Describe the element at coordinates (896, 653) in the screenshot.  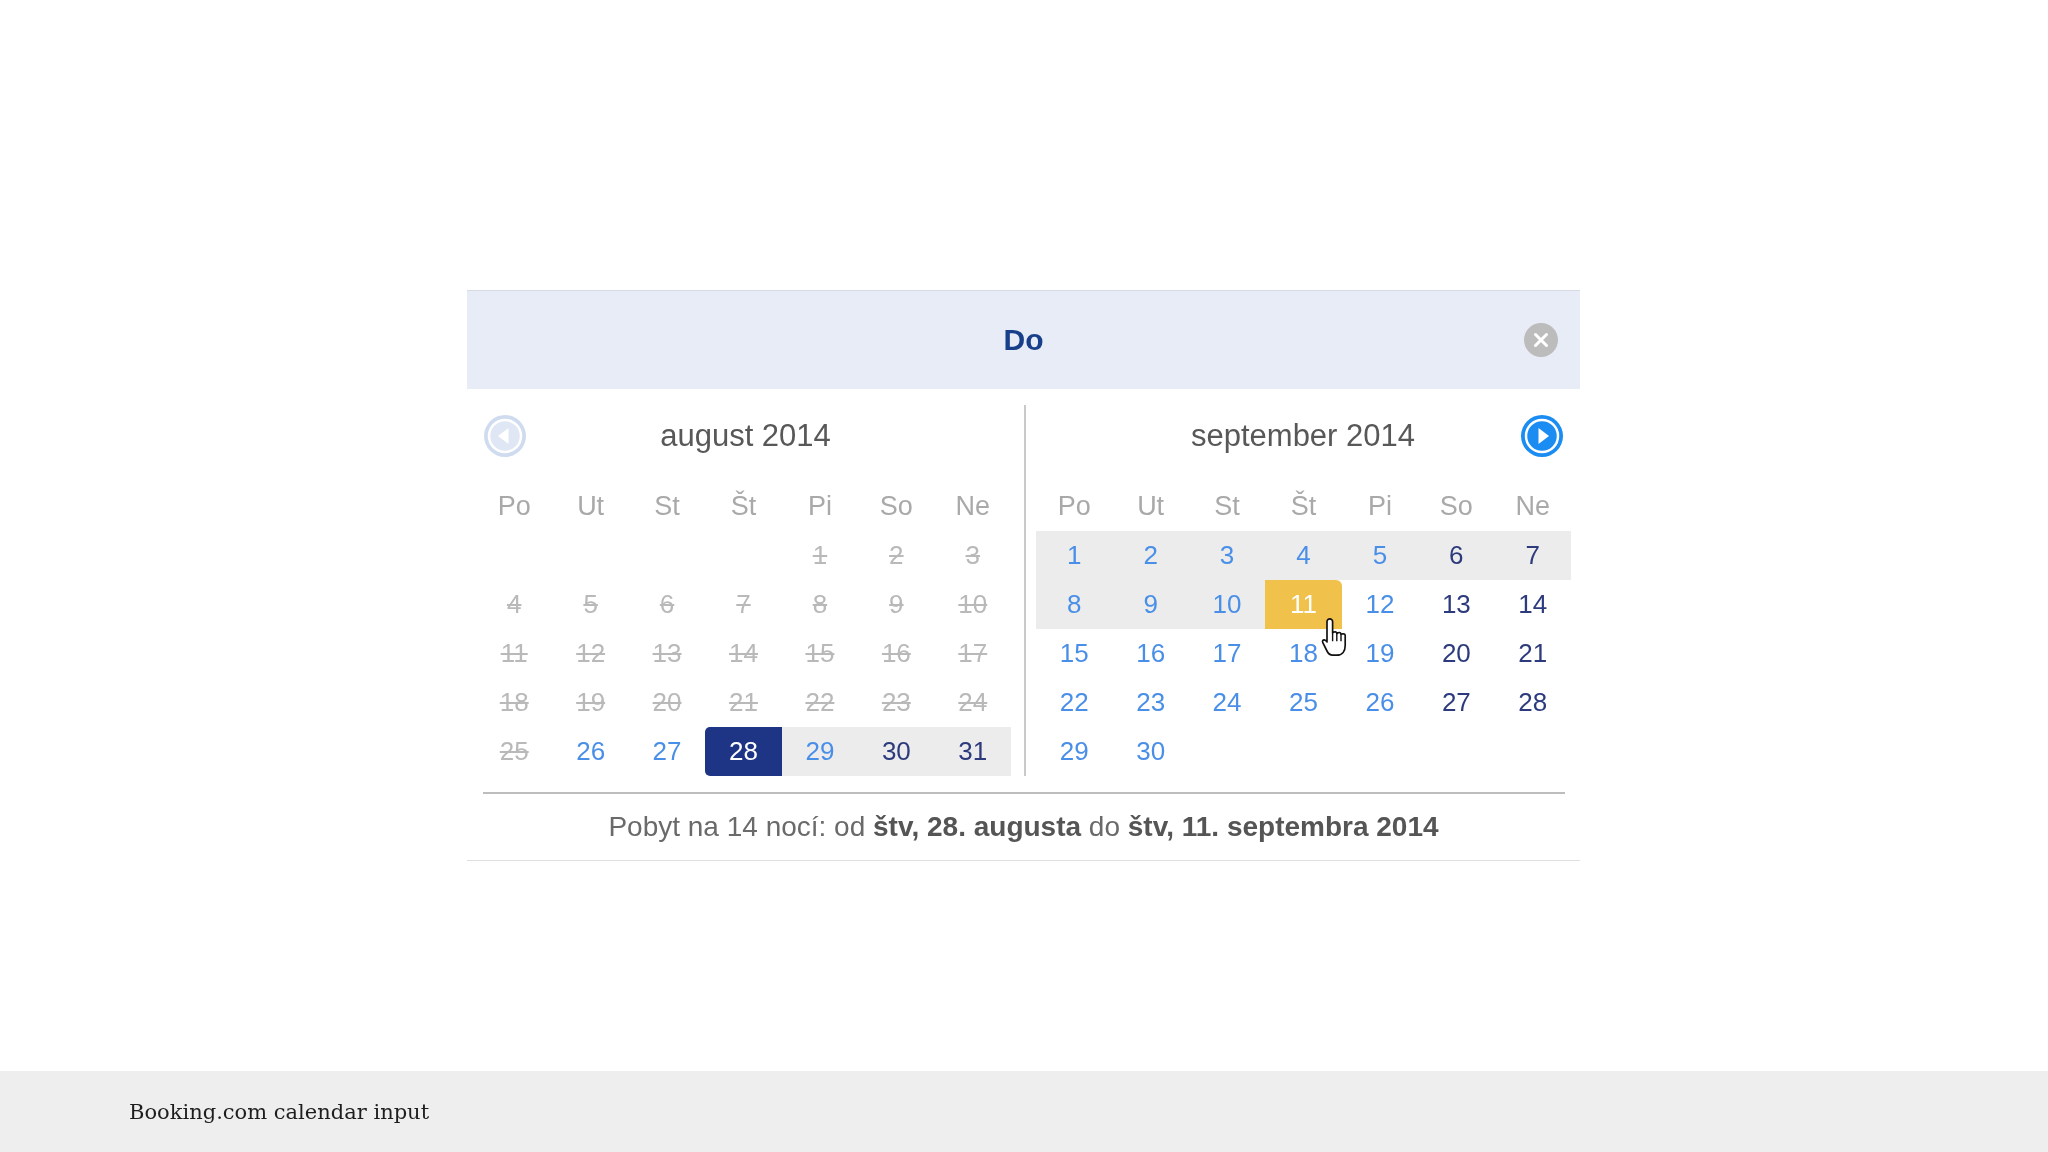
I see `day-cell-text: 16` at that location.